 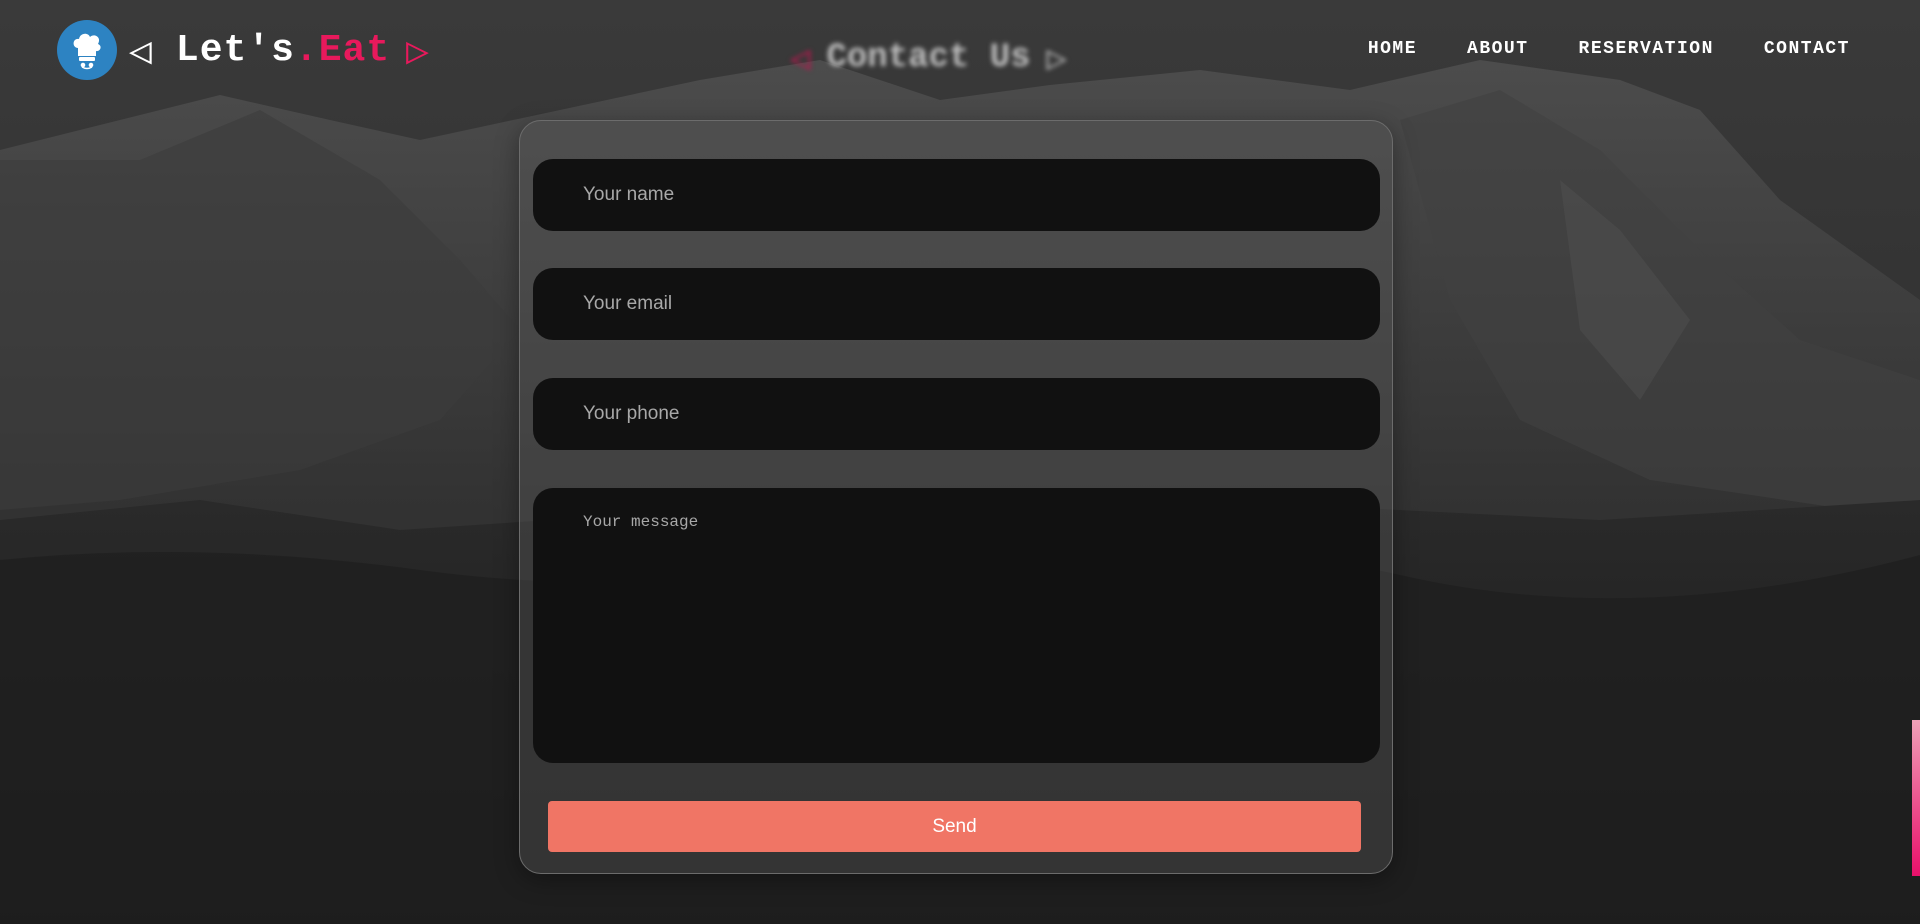 I want to click on brand-name-accent: .Eat, so click(x=342, y=50).